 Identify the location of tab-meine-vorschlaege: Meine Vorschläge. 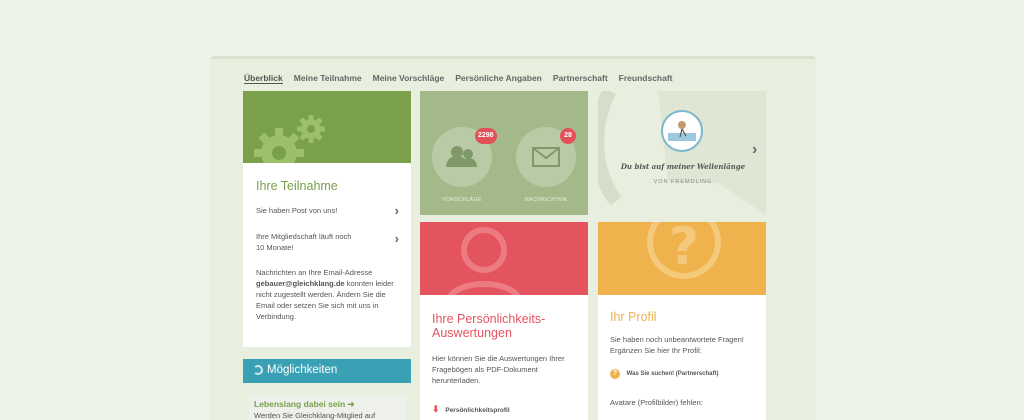
(409, 78).